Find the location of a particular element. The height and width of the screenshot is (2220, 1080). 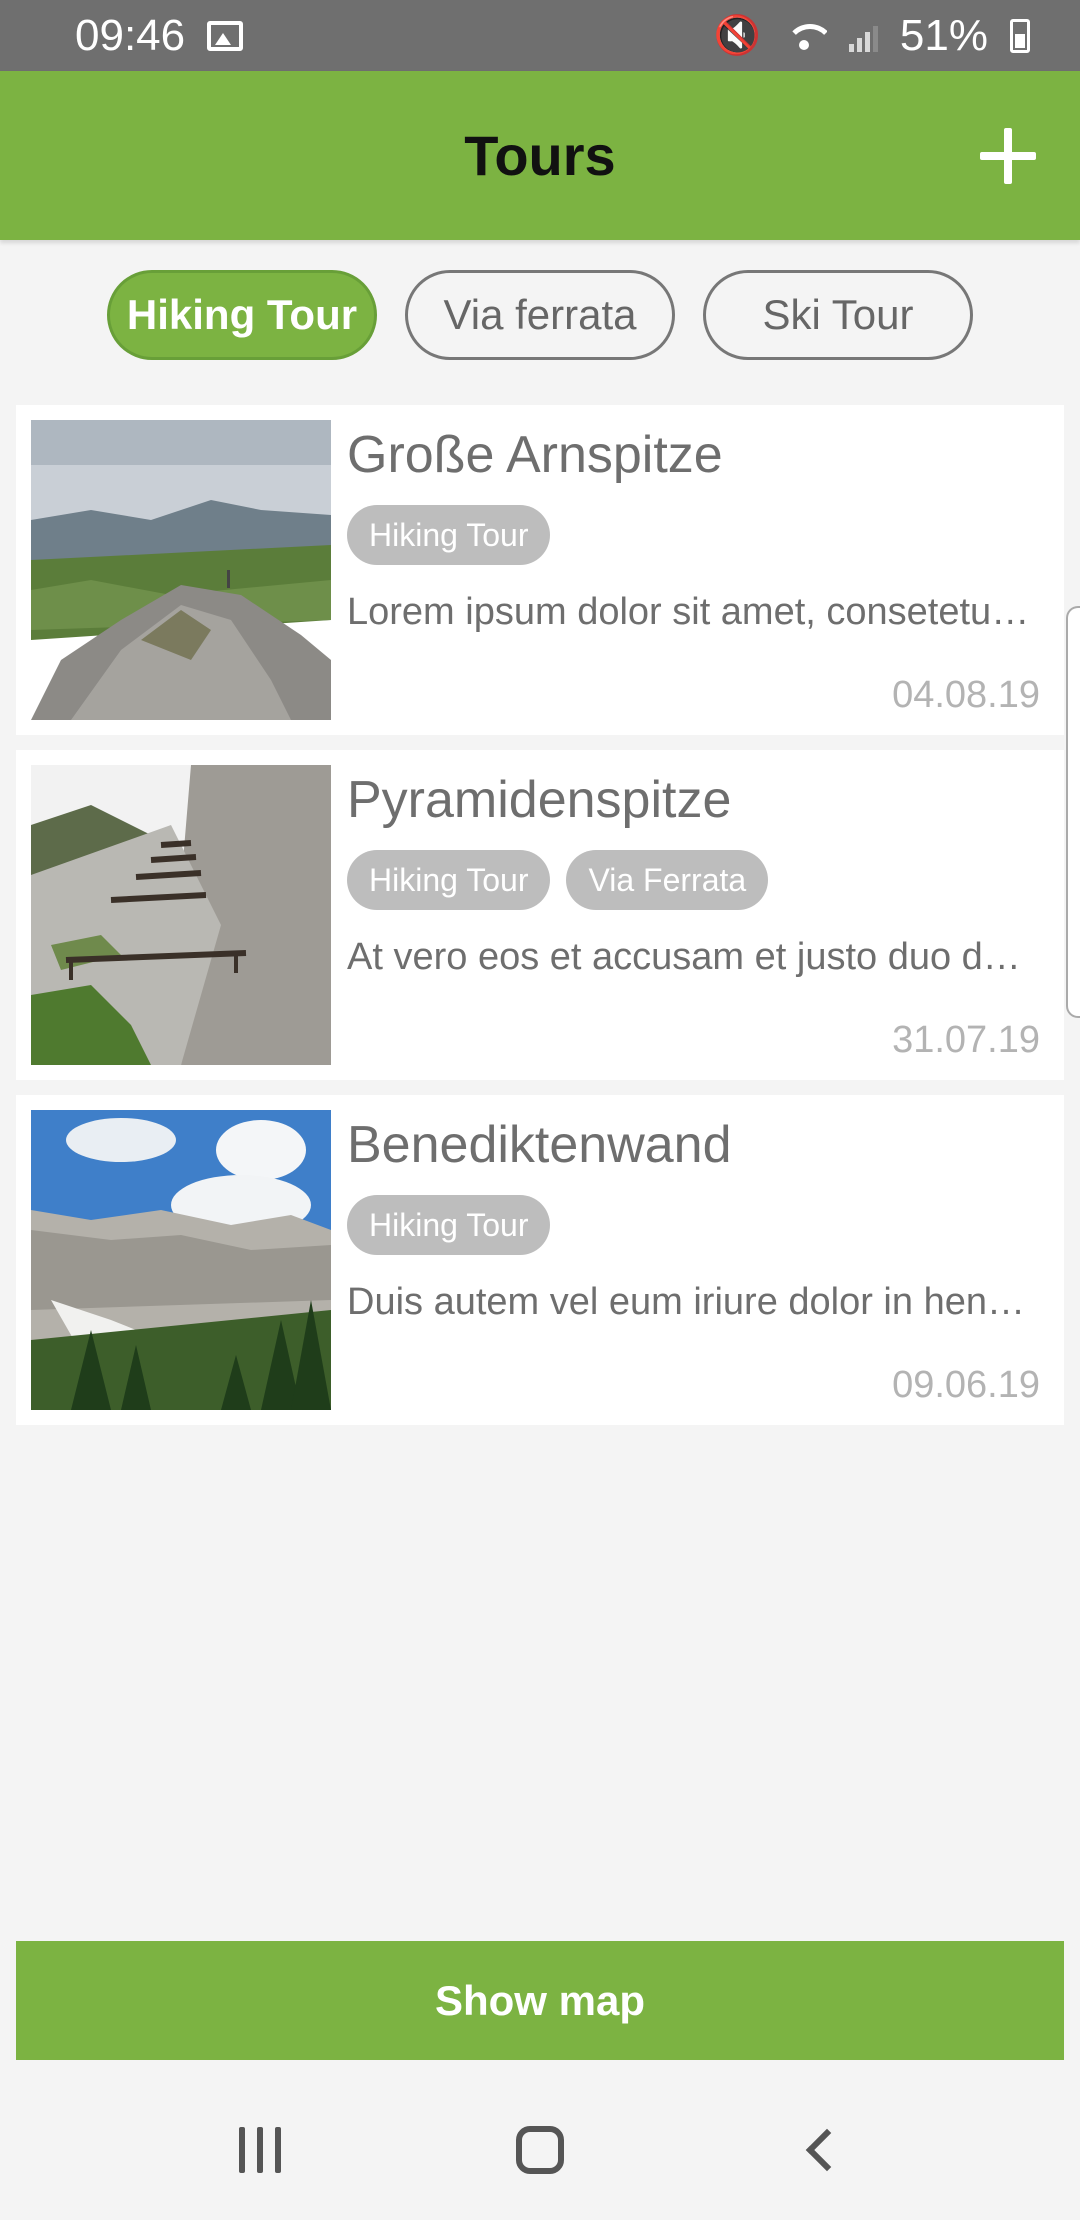

page-title: Tours is located at coordinates (540, 155).